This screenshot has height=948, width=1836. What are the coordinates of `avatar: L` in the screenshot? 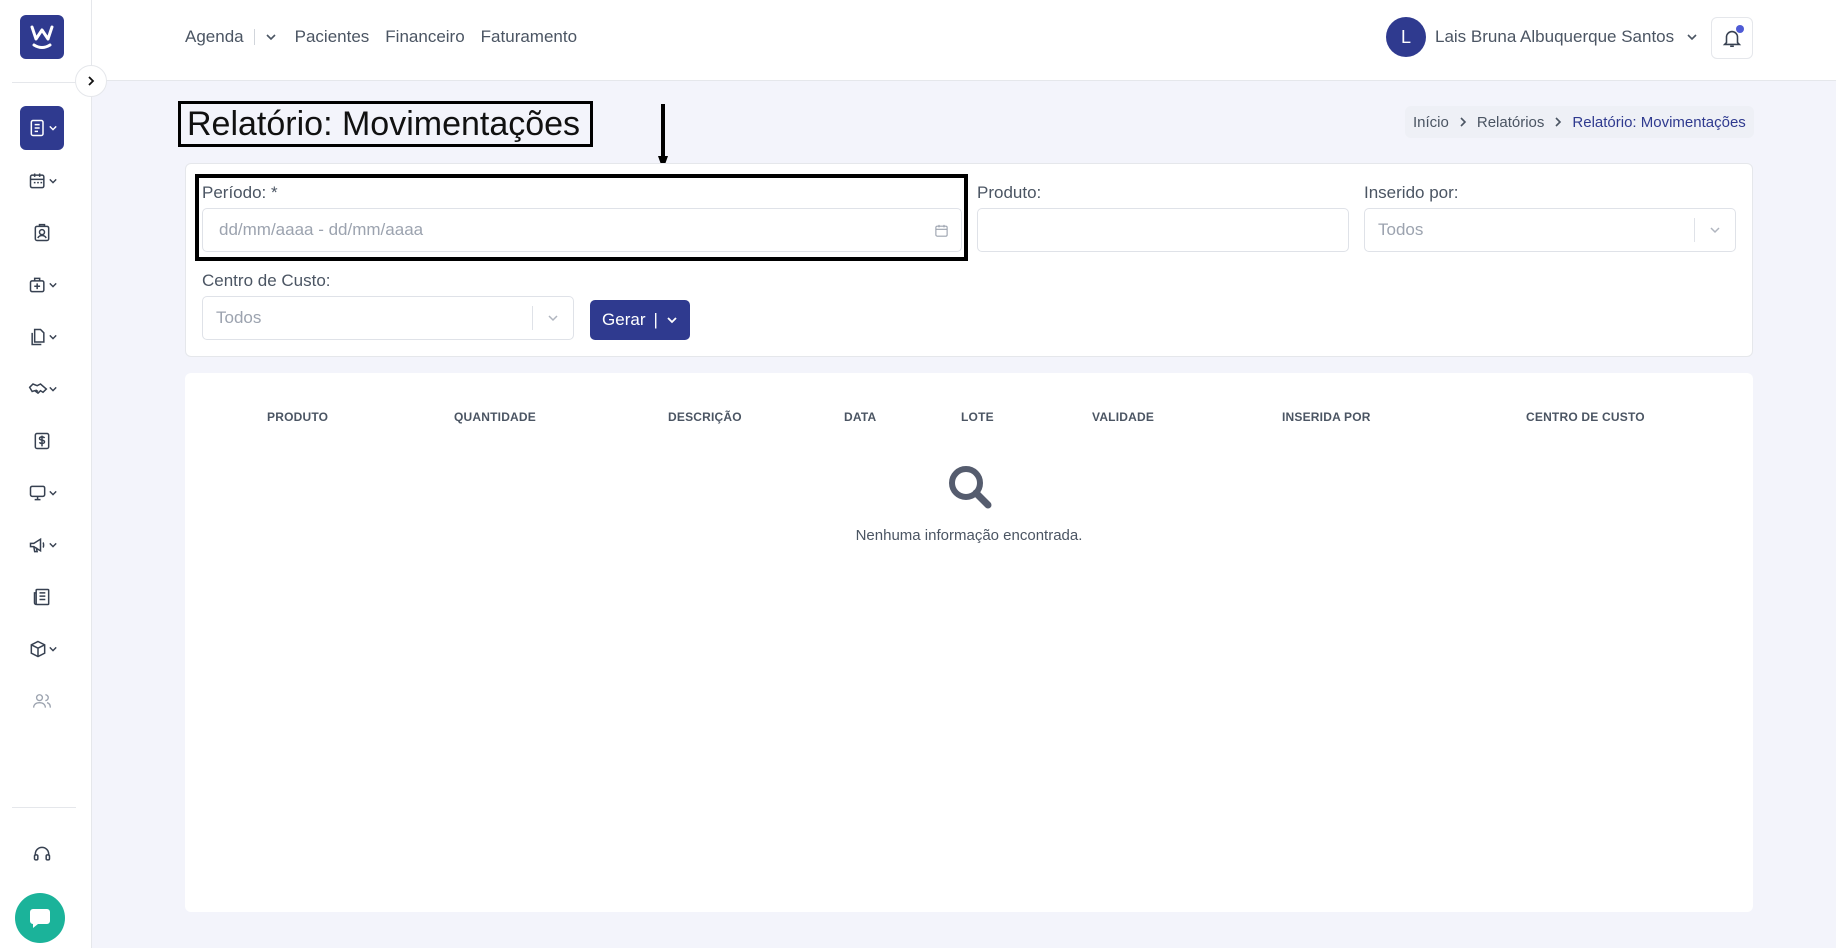 It's located at (1406, 37).